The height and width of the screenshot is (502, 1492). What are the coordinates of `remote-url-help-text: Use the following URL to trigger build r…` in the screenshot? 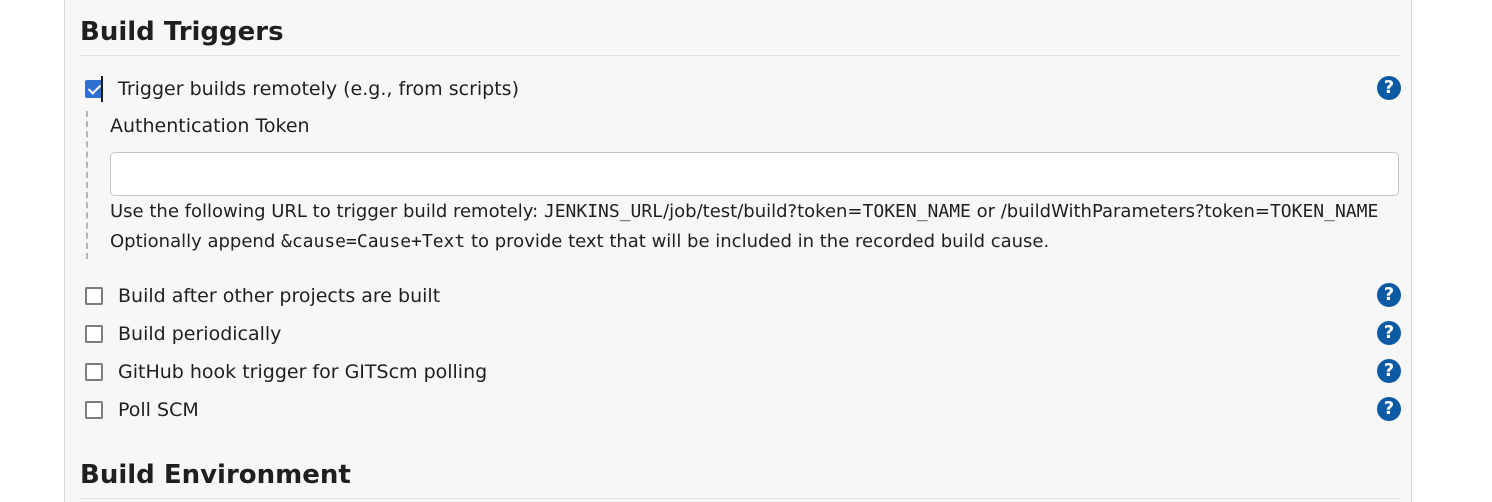 It's located at (744, 211).